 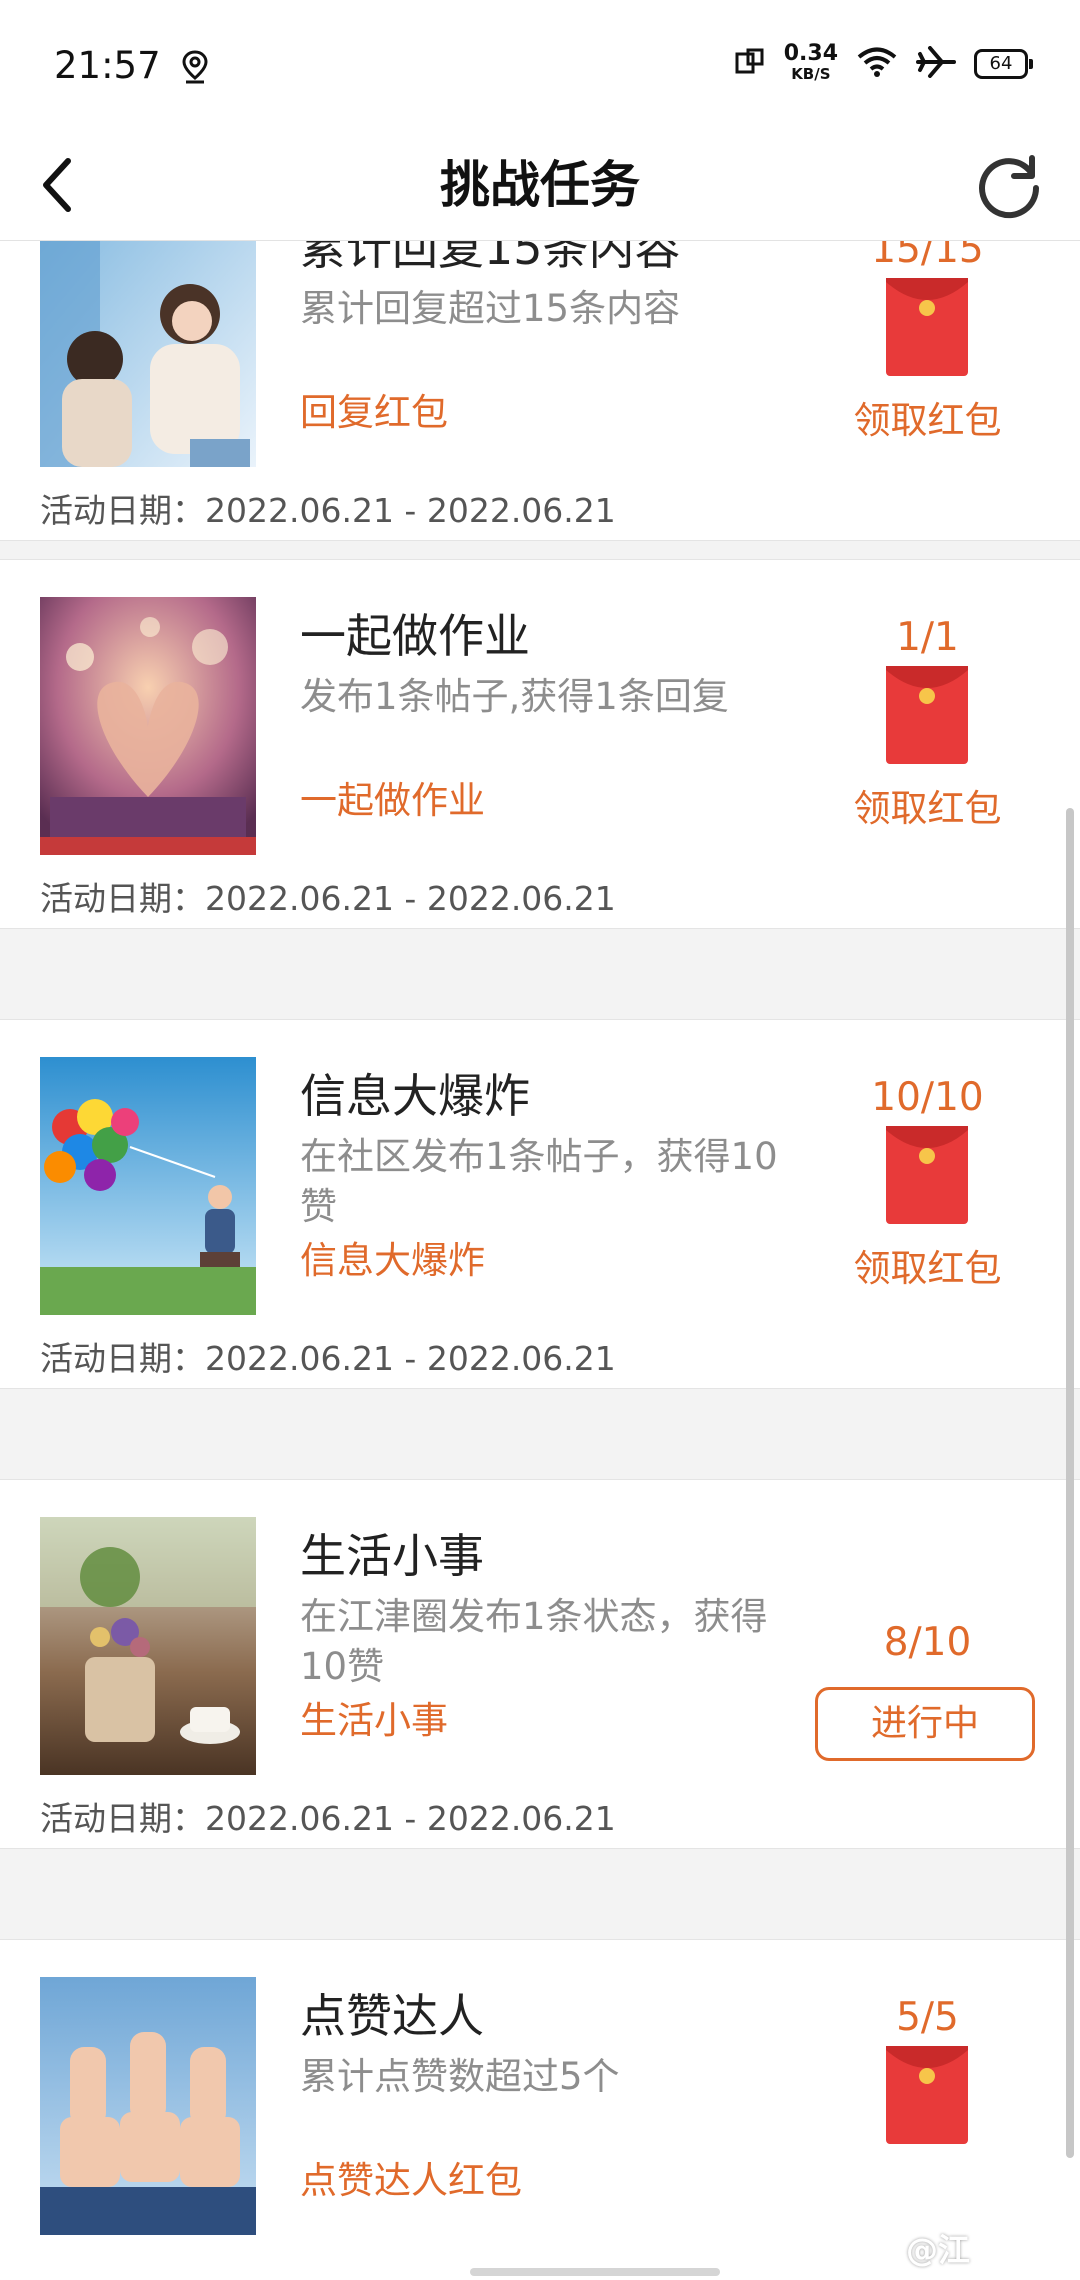 I want to click on task-progress: 15/15, so click(x=927, y=256).